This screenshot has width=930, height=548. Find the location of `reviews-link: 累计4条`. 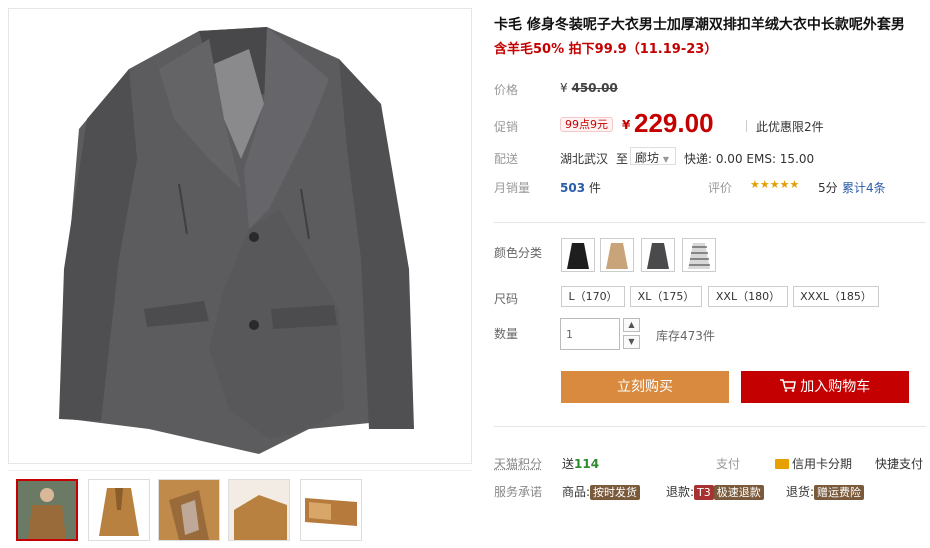

reviews-link: 累计4条 is located at coordinates (864, 187).